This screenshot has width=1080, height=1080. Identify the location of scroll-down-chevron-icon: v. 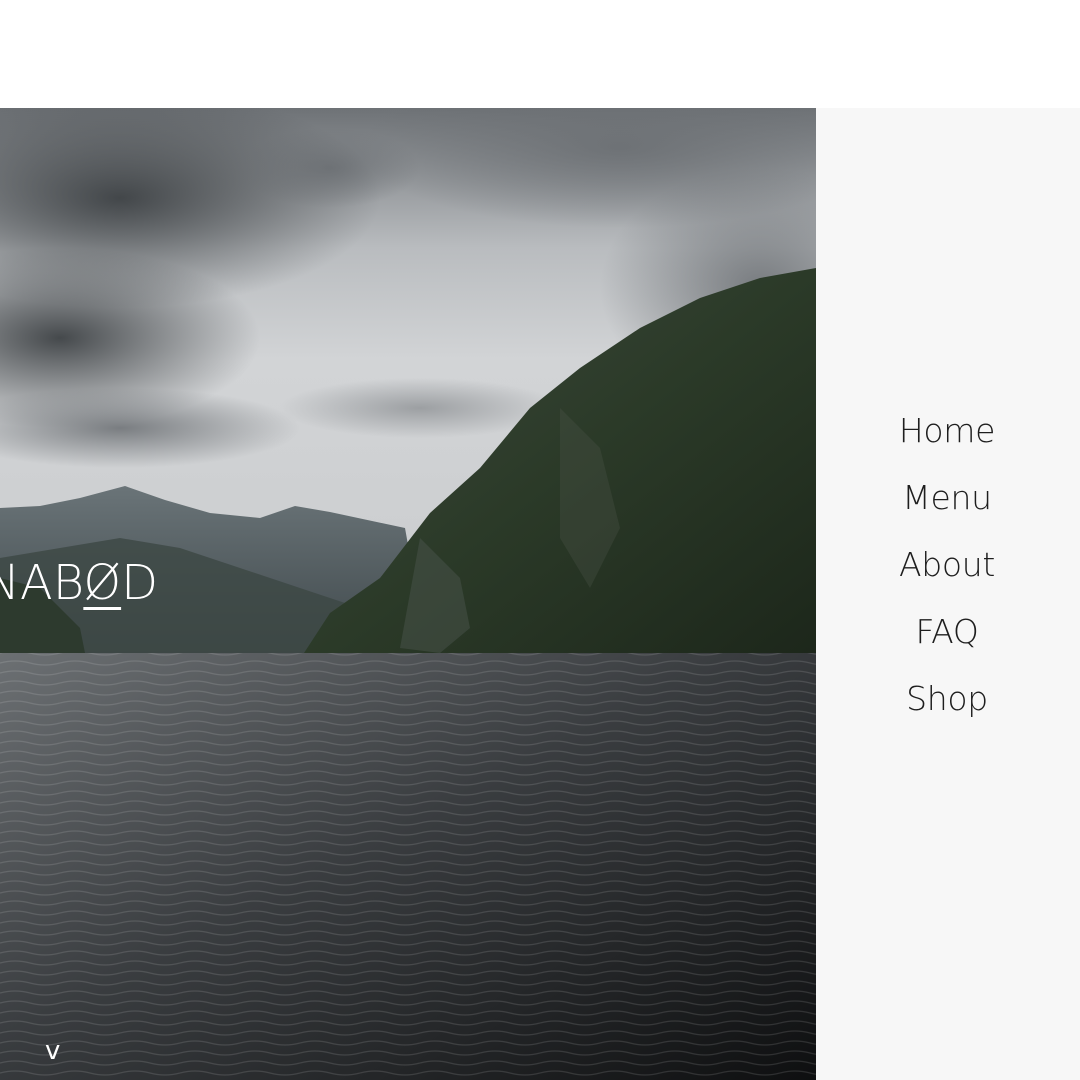
(52, 1051).